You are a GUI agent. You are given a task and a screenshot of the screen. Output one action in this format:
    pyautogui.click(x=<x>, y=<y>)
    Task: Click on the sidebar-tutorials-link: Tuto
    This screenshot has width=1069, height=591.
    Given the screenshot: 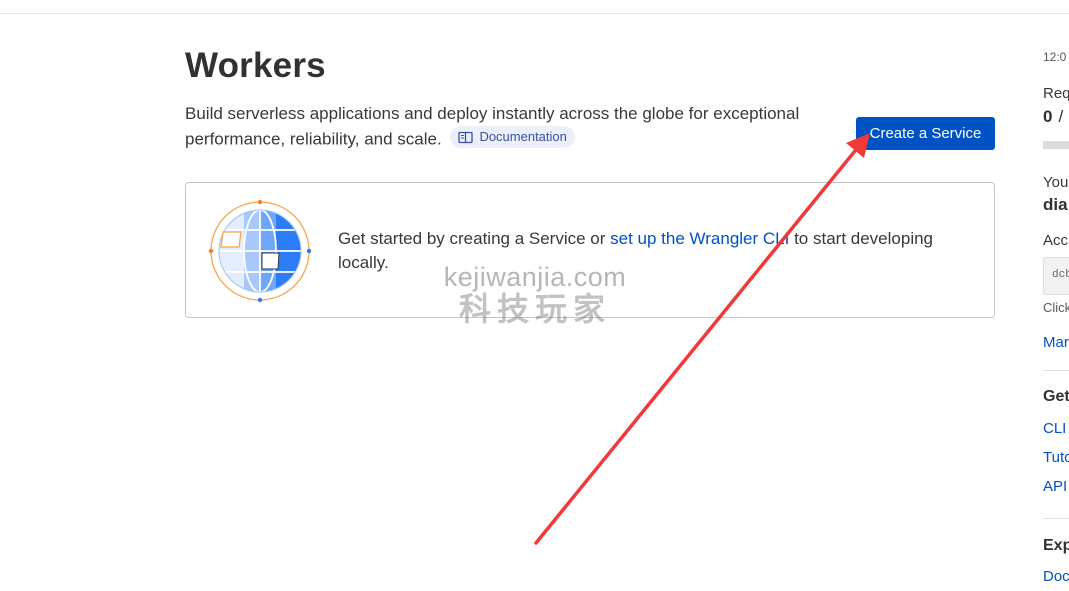 What is the action you would take?
    pyautogui.click(x=1056, y=457)
    